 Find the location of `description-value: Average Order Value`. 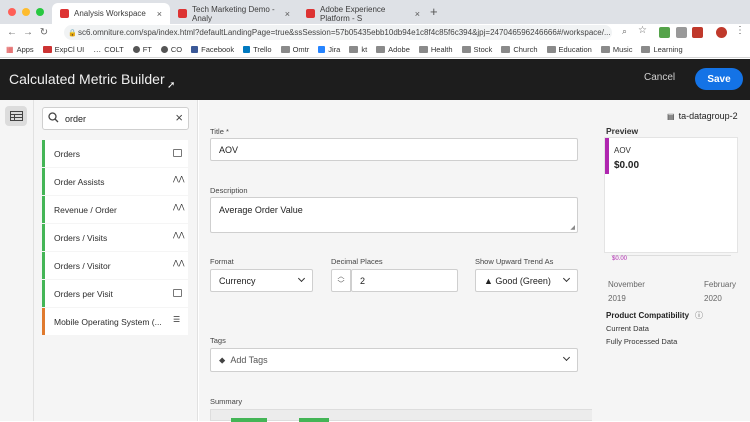

description-value: Average Order Value is located at coordinates (261, 210).